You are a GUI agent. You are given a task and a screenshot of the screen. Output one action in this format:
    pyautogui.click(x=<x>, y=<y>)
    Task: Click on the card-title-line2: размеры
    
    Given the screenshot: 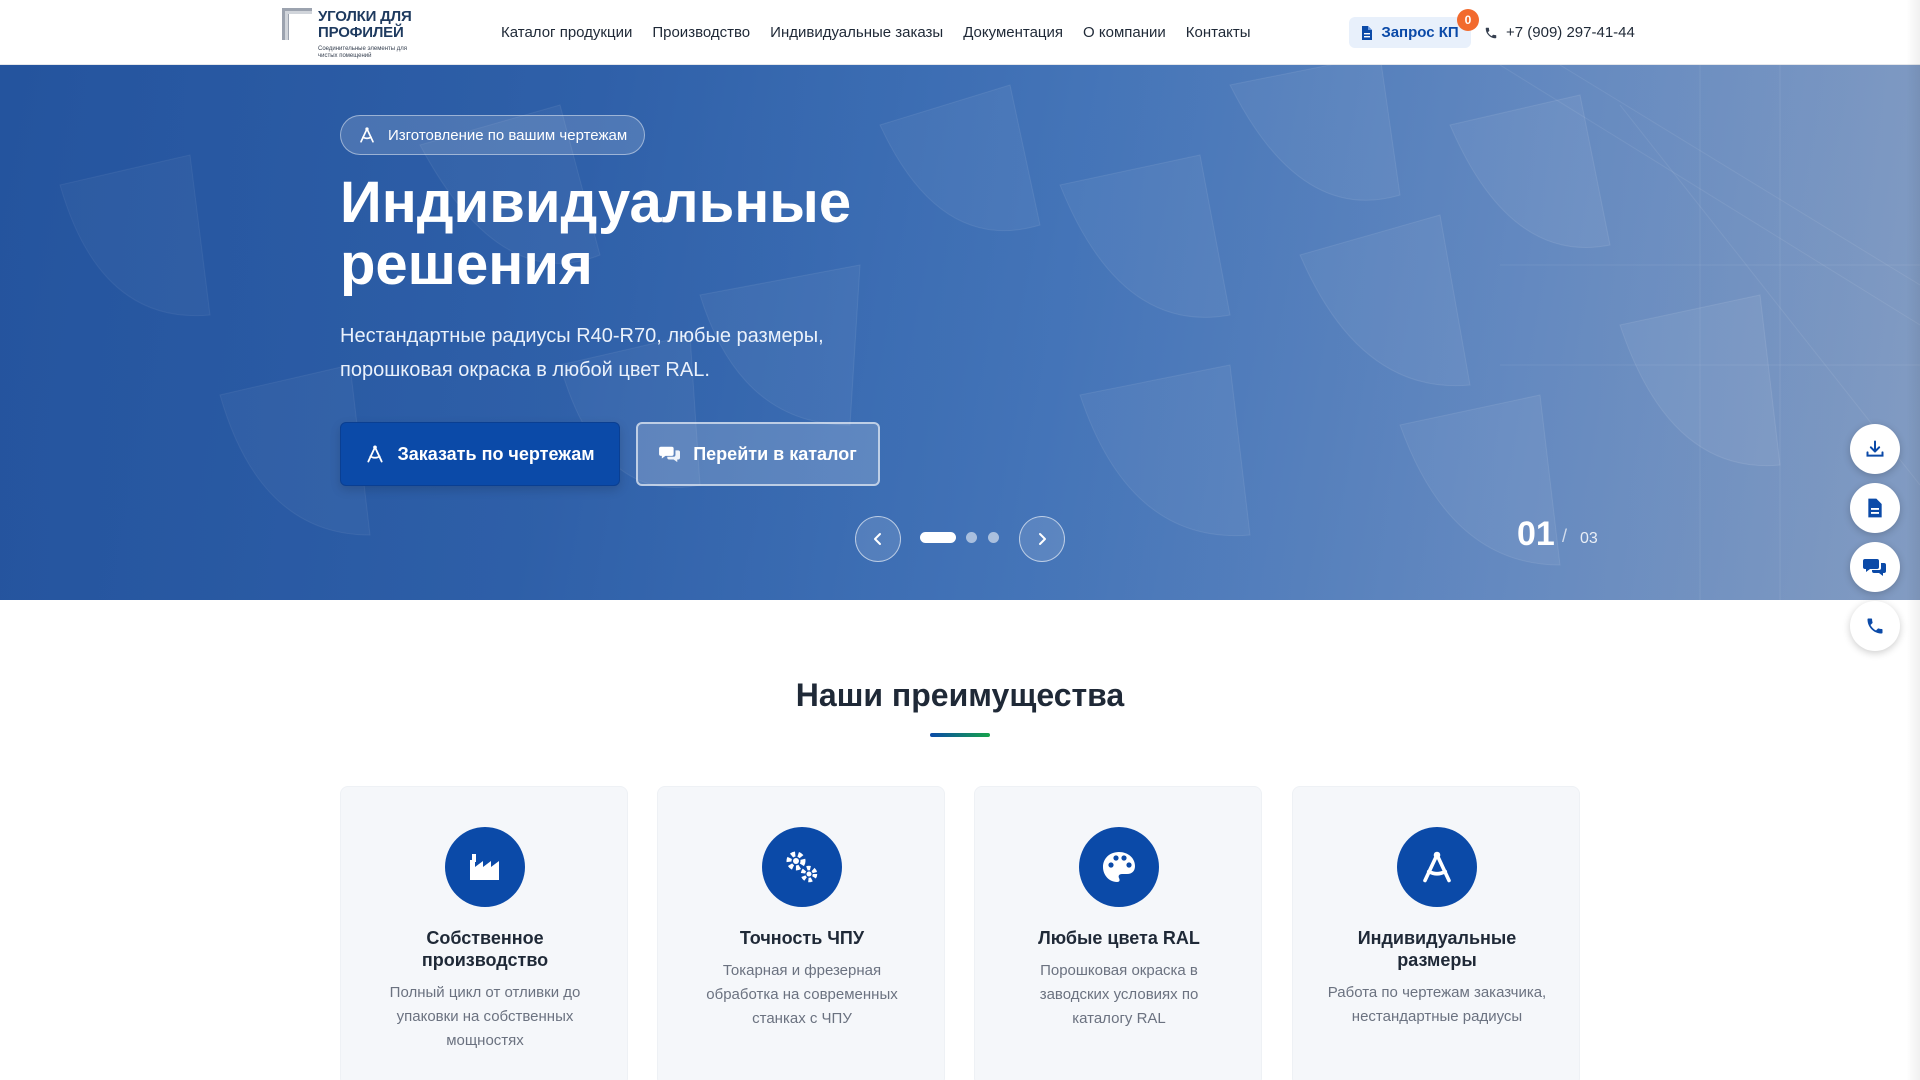 What is the action you would take?
    pyautogui.click(x=1437, y=960)
    